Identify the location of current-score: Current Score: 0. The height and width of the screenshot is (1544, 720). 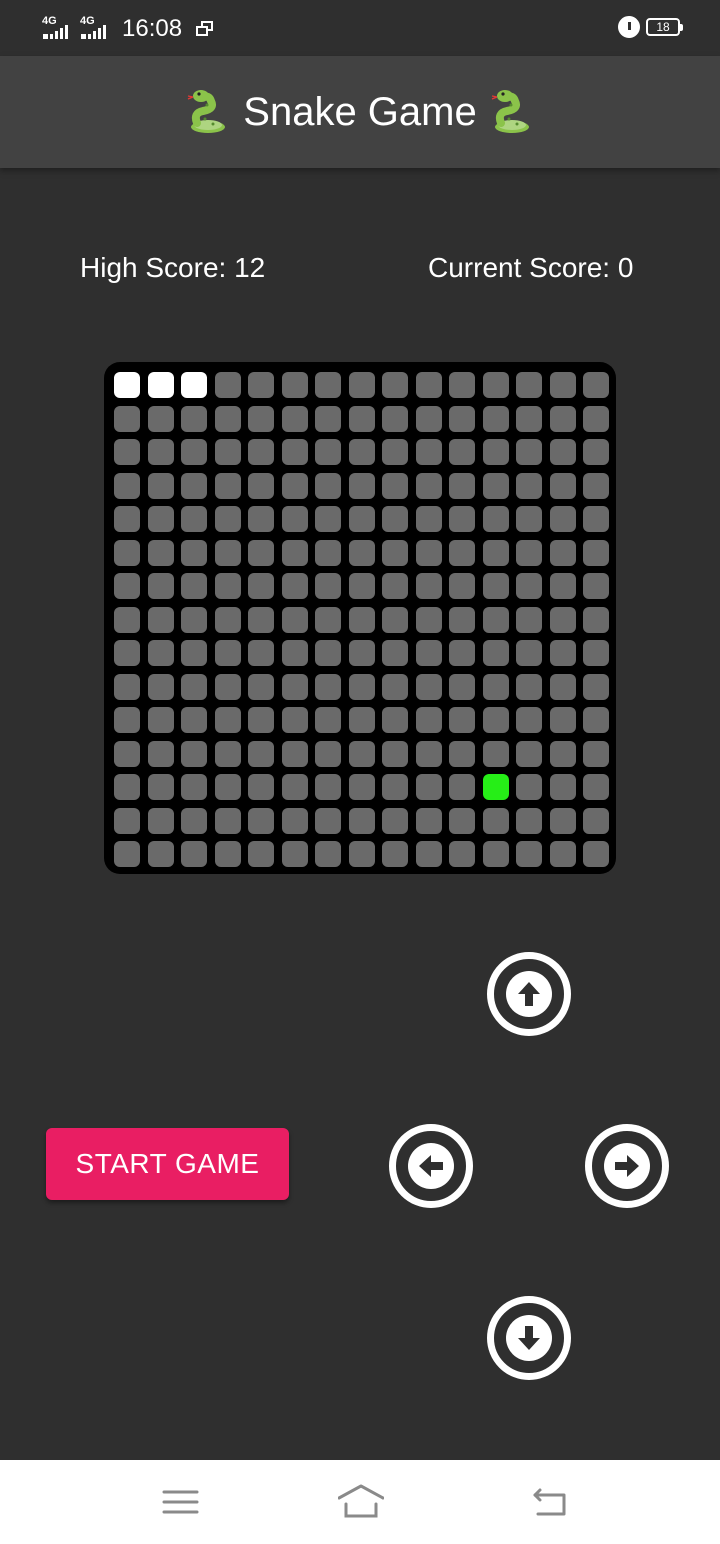
(531, 267).